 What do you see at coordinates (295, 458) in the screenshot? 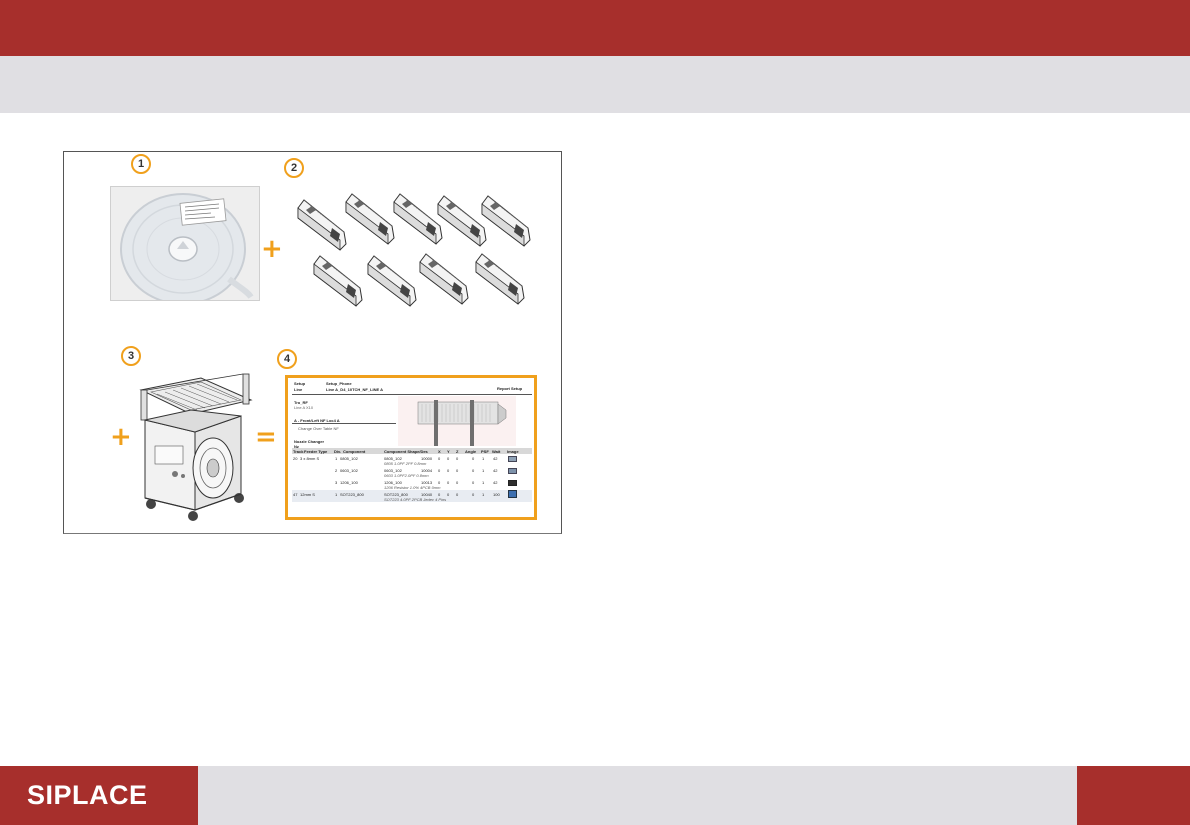
I see `table-row: 20` at bounding box center [295, 458].